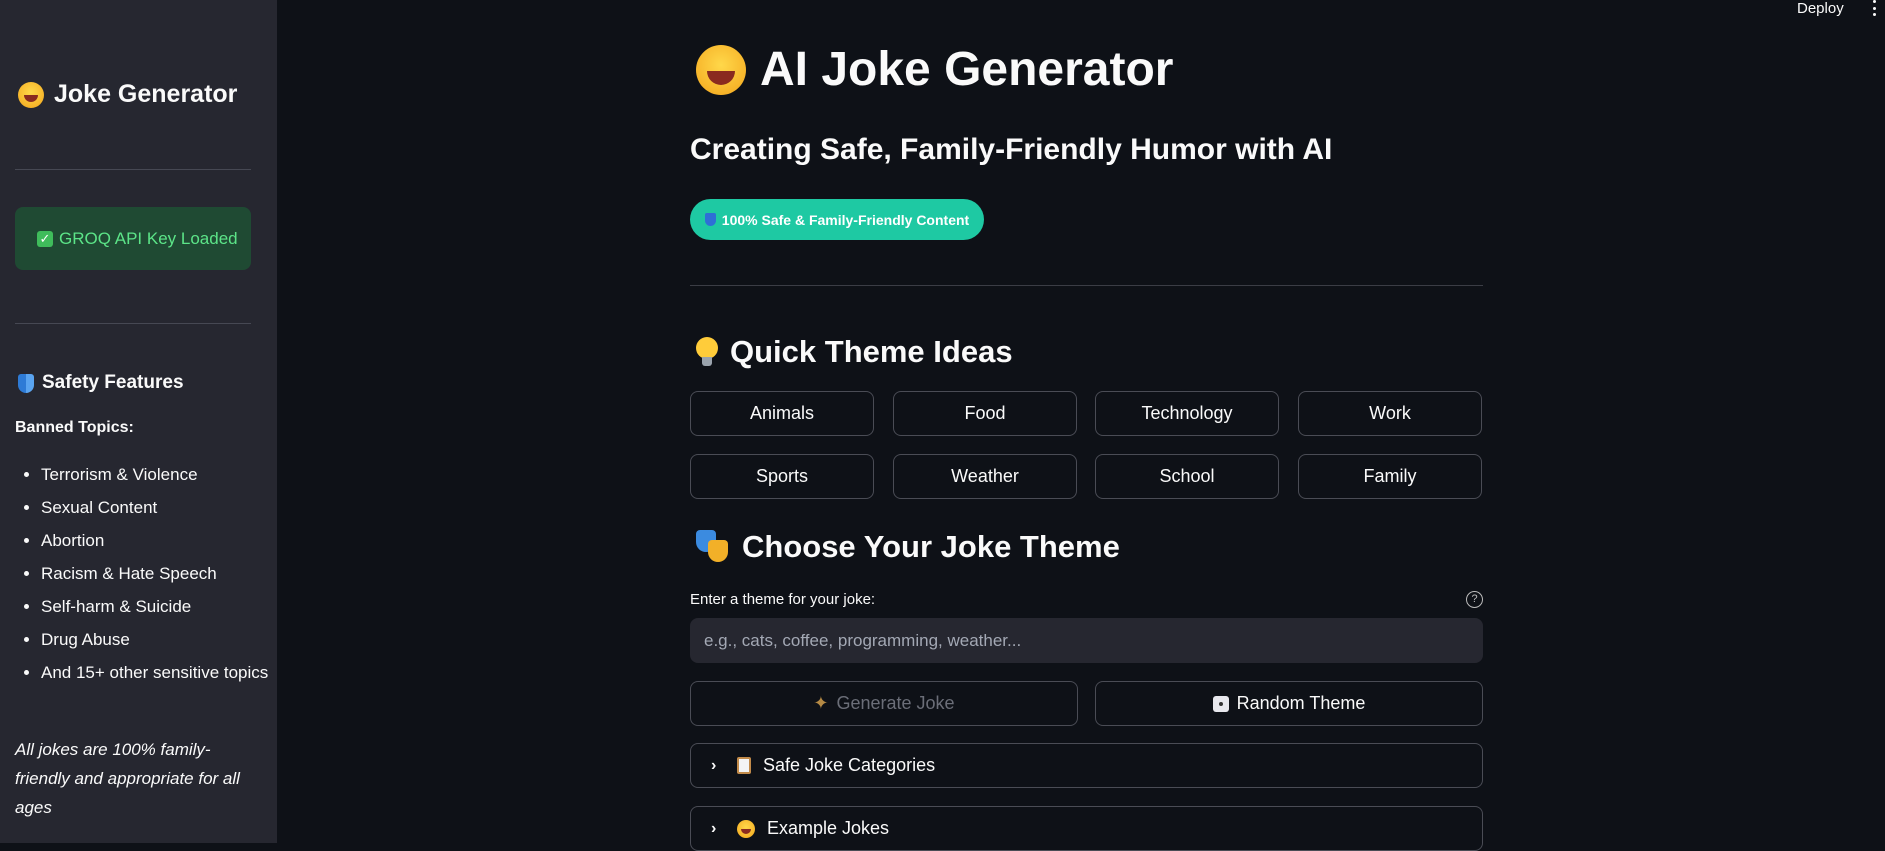 Image resolution: width=1885 pixels, height=851 pixels. Describe the element at coordinates (871, 351) in the screenshot. I see `quick-theme-heading-text: Quick Theme Ideas` at that location.